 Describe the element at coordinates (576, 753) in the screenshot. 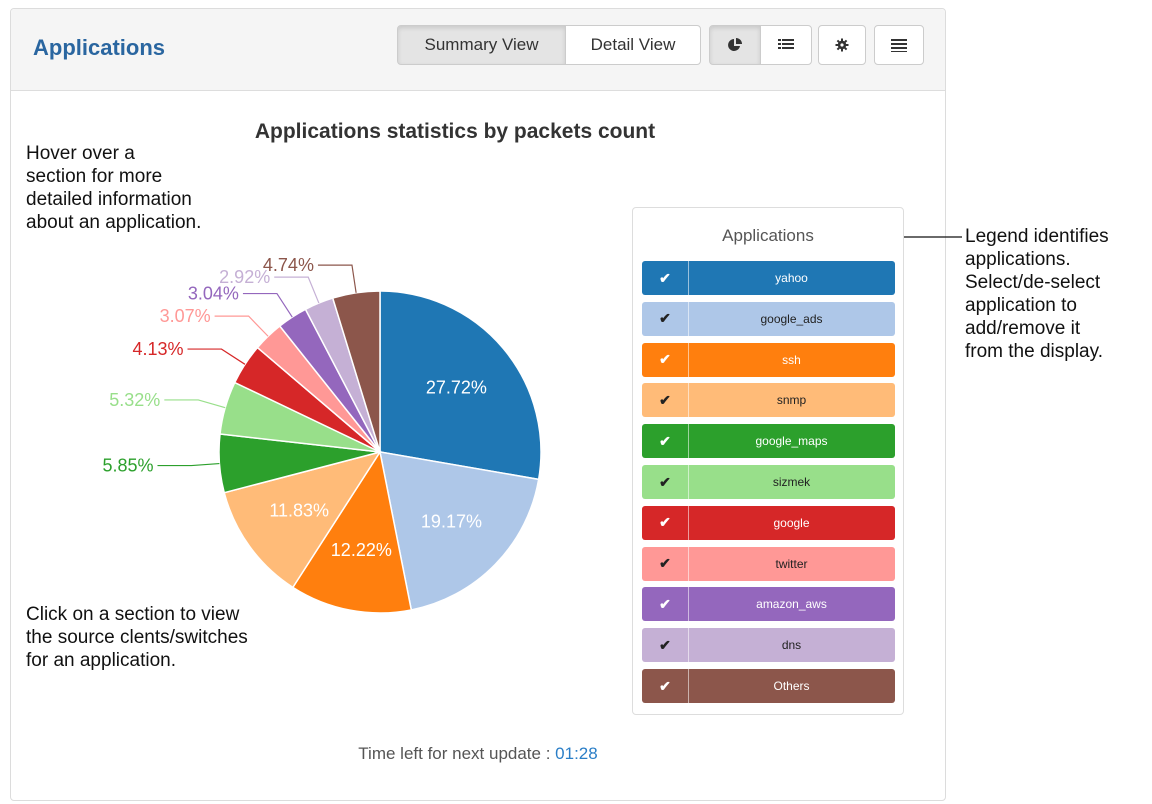

I see `timer-value: 01:28` at that location.